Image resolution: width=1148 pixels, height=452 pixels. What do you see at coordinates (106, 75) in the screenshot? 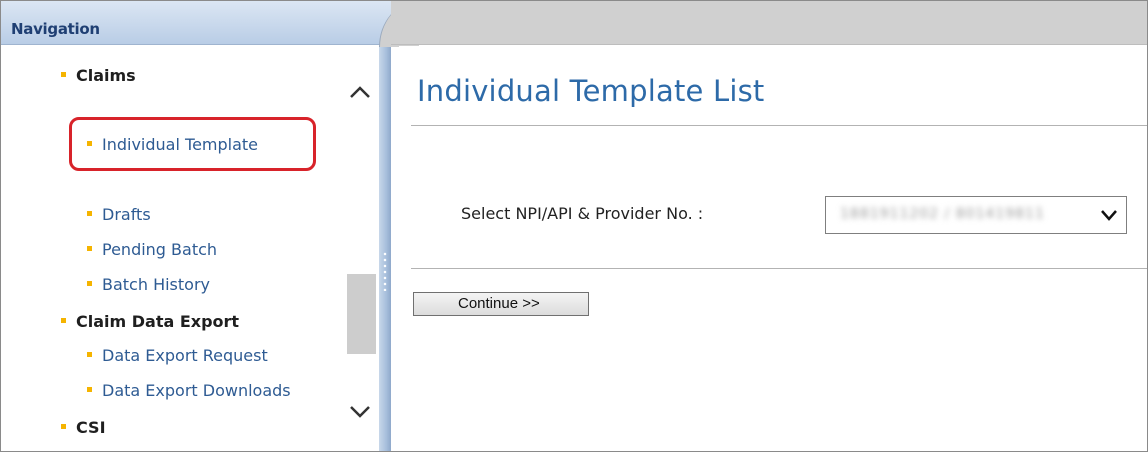
I see `nav-item-label: Claims` at bounding box center [106, 75].